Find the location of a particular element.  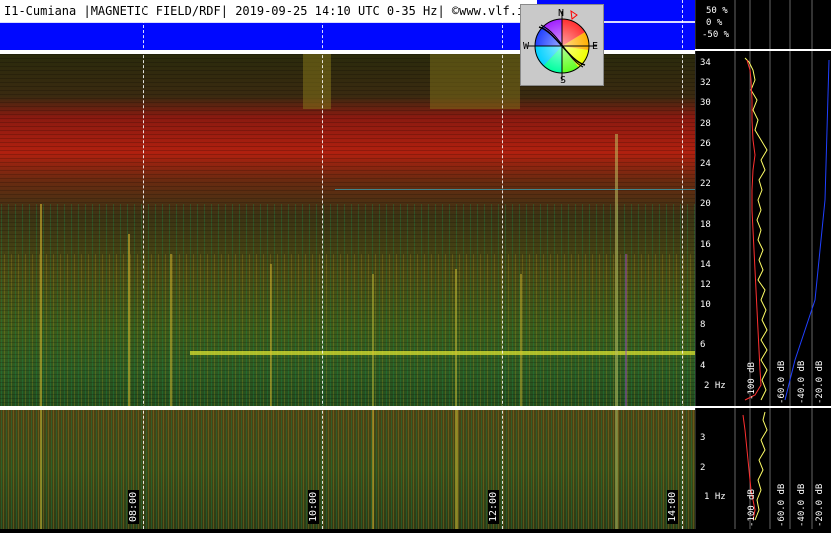

freq-tick: 8 is located at coordinates (703, 325).